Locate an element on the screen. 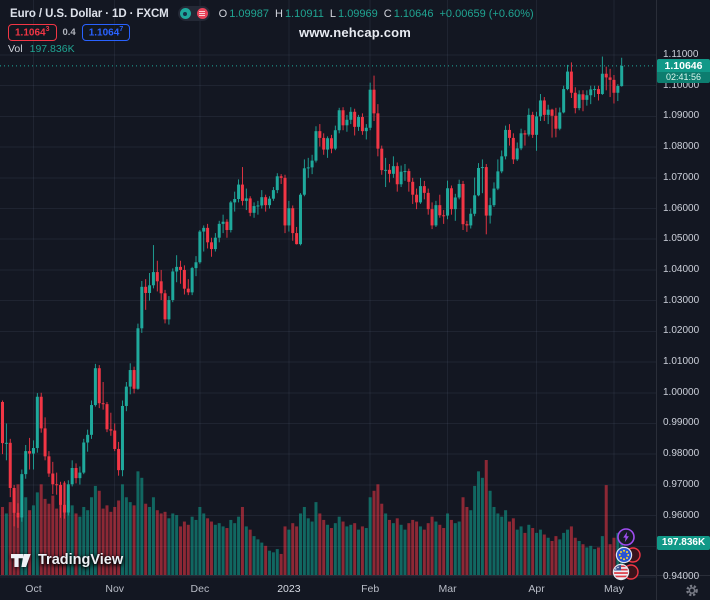 This screenshot has width=710, height=600. ask-button: 1.10647 is located at coordinates (106, 33).